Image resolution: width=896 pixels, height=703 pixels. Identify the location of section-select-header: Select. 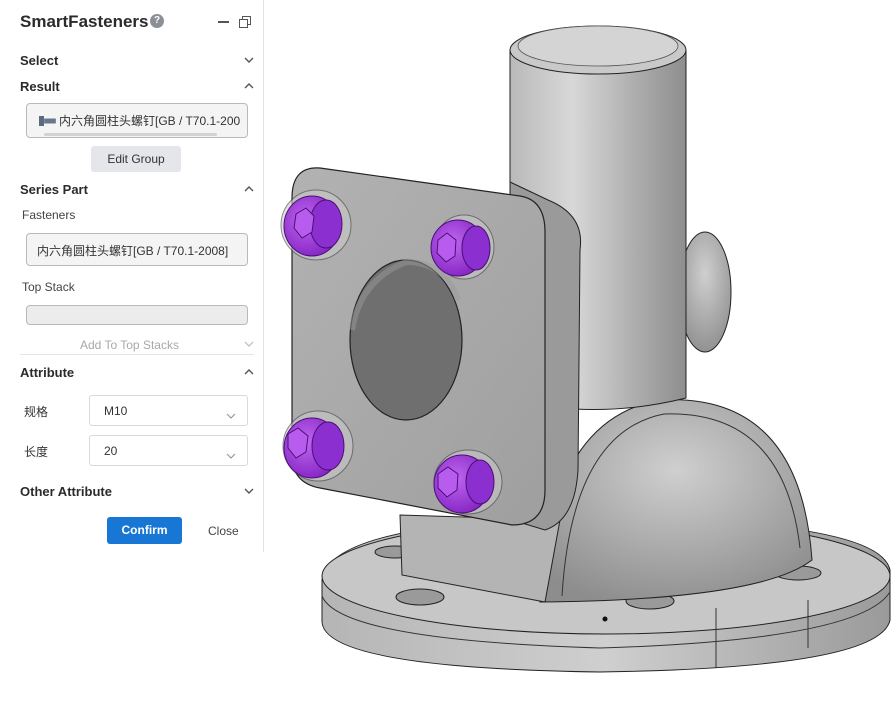
(39, 60).